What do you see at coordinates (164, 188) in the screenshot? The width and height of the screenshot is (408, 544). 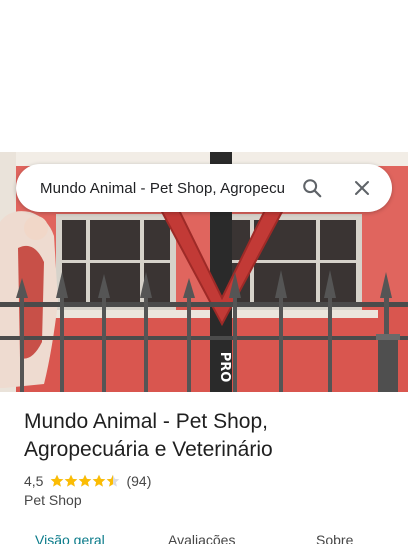 I see `search-input: Mundo Animal - Pet Shop, Agropecu` at bounding box center [164, 188].